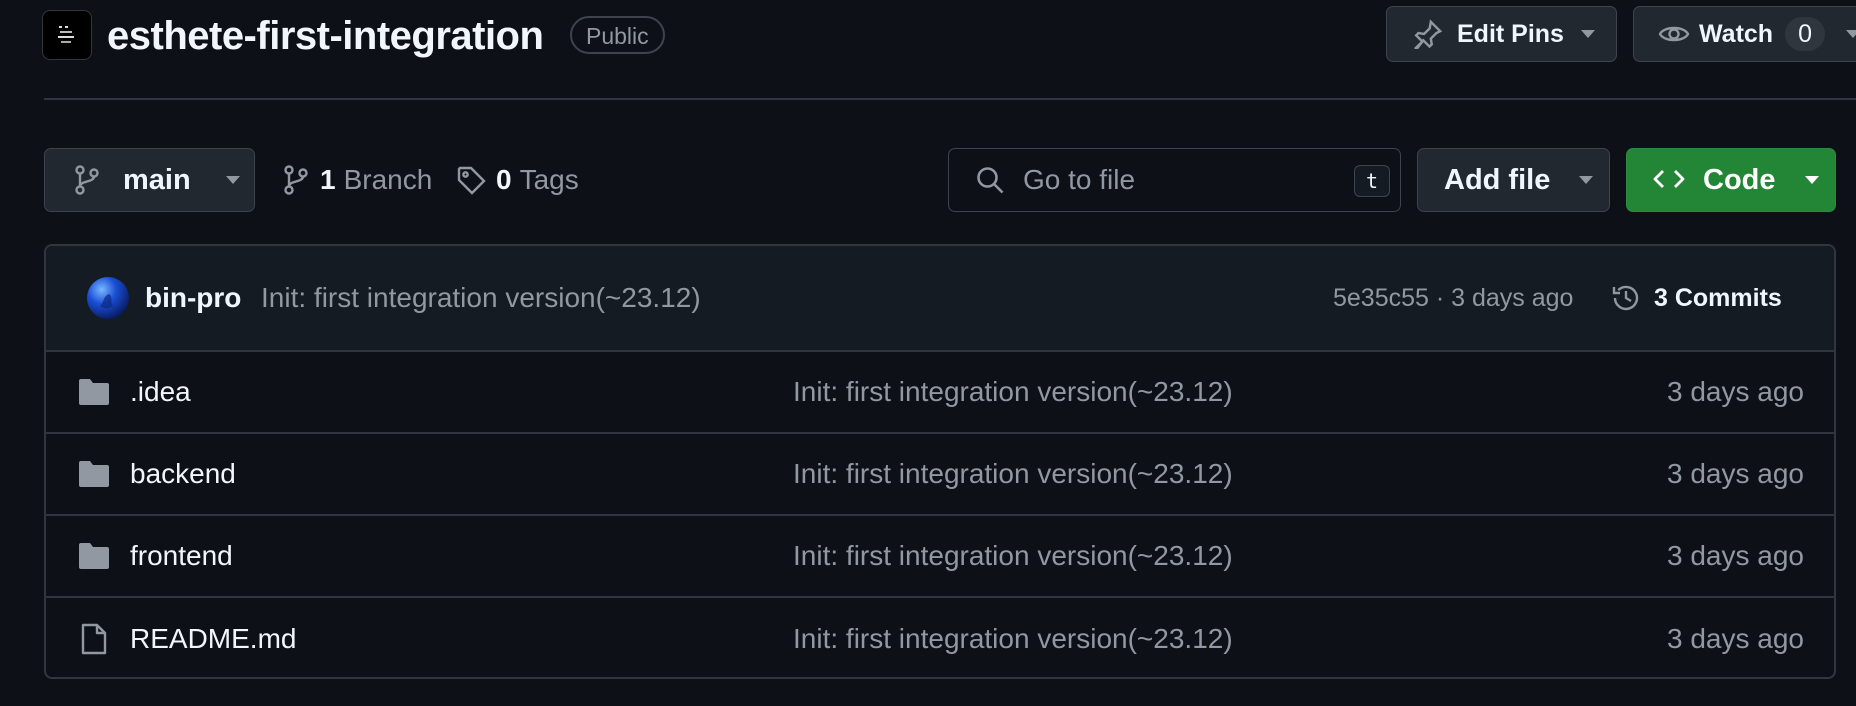 This screenshot has height=706, width=1856. I want to click on code-label: Code, so click(1739, 179).